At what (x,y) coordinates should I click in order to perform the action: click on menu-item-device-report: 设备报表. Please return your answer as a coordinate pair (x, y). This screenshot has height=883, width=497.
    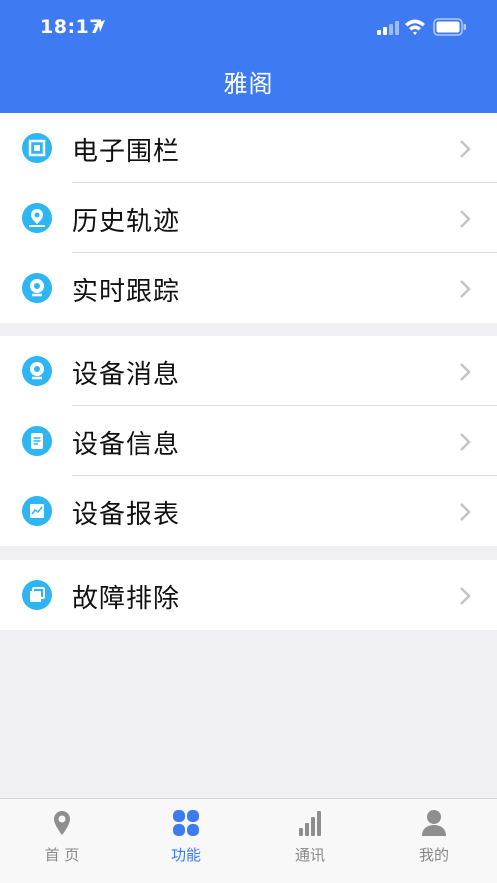
    Looking at the image, I should click on (248, 511).